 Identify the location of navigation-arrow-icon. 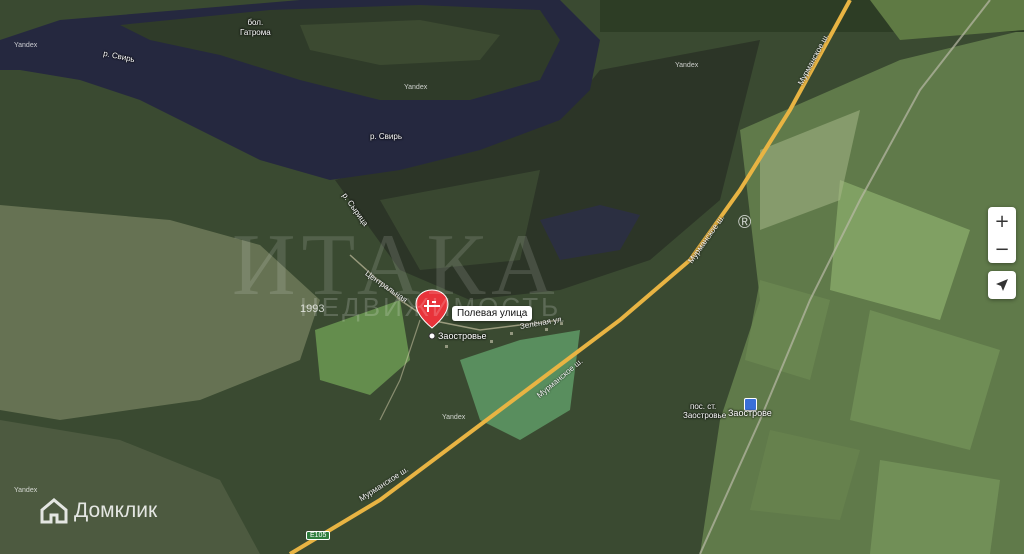
(1002, 285).